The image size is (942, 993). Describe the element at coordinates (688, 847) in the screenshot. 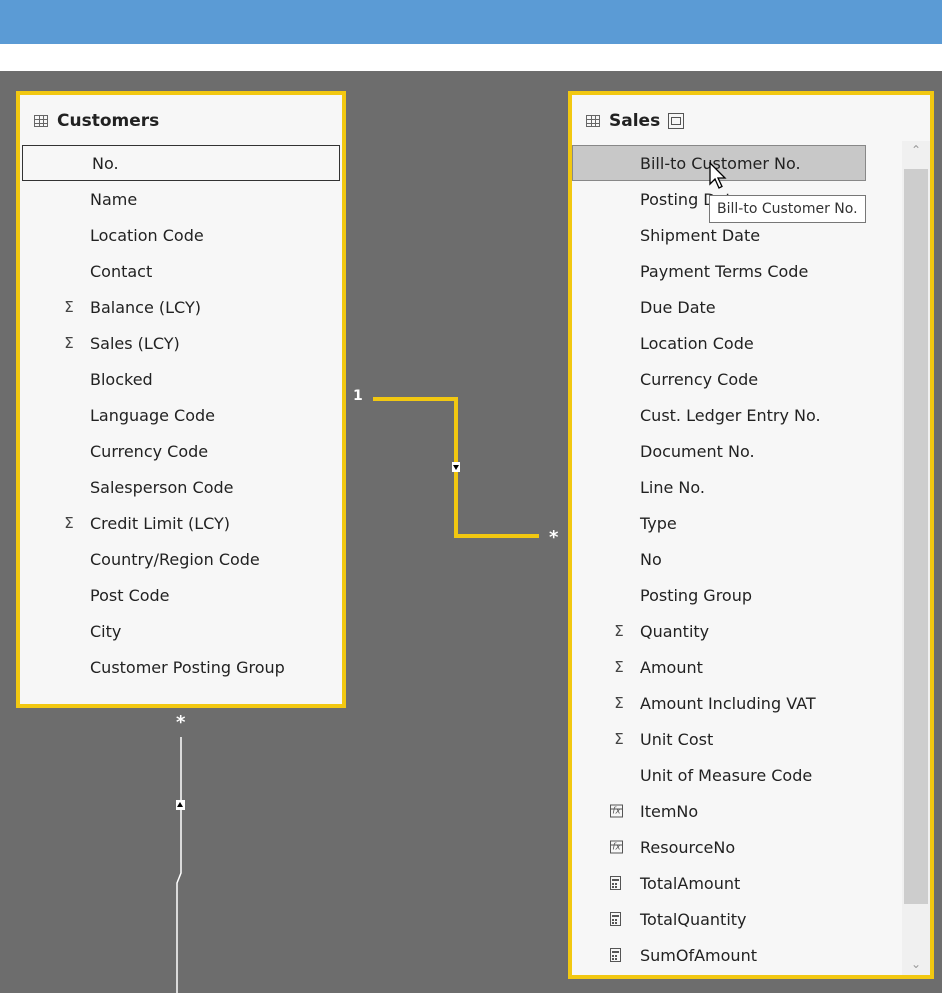

I see `field-label: ResourceNo` at that location.